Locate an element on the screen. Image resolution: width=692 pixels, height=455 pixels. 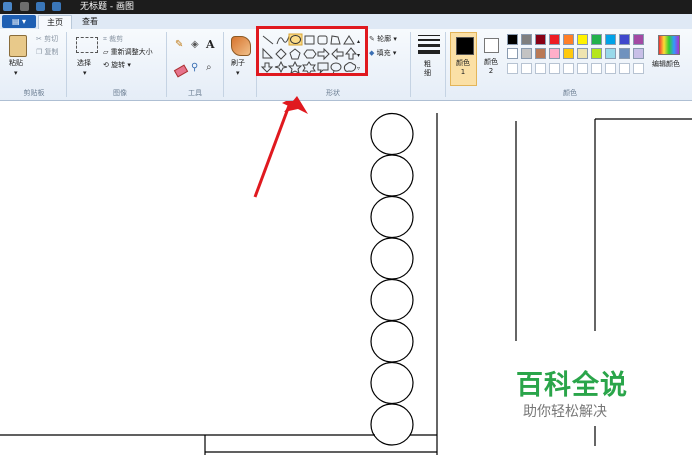
clipboard-group-label: 剪贴板 is located at coordinates (34, 93).